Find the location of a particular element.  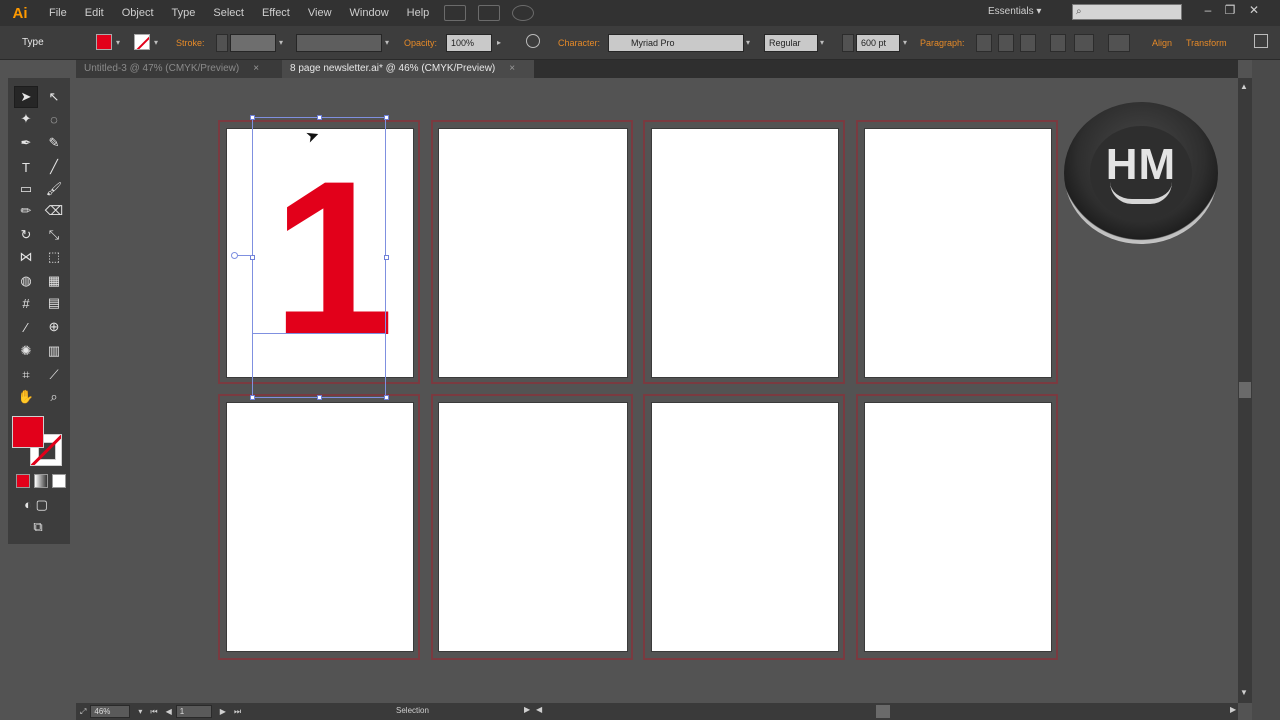

align-link: Align is located at coordinates (1162, 43).